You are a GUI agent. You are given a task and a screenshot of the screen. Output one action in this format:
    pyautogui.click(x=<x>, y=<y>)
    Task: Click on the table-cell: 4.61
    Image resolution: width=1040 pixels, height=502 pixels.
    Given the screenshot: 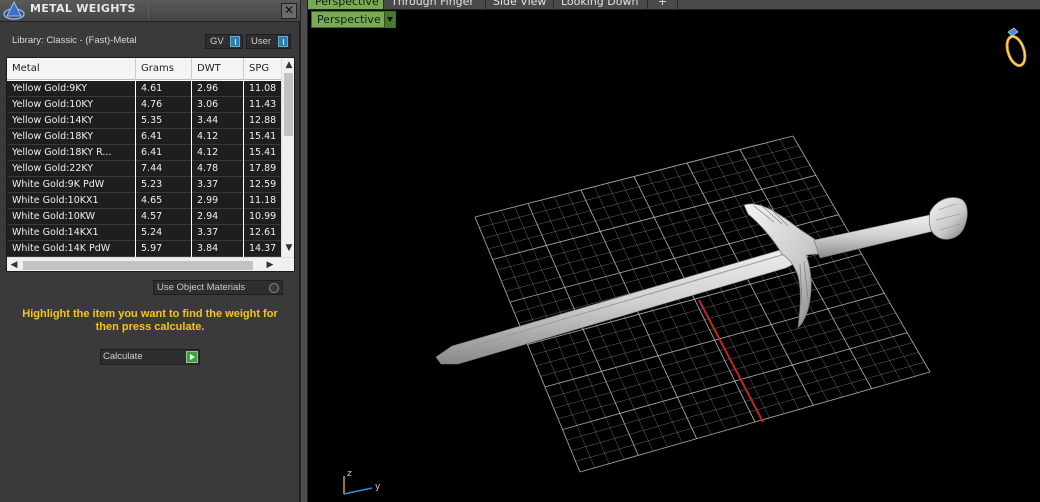 What is the action you would take?
    pyautogui.click(x=164, y=89)
    